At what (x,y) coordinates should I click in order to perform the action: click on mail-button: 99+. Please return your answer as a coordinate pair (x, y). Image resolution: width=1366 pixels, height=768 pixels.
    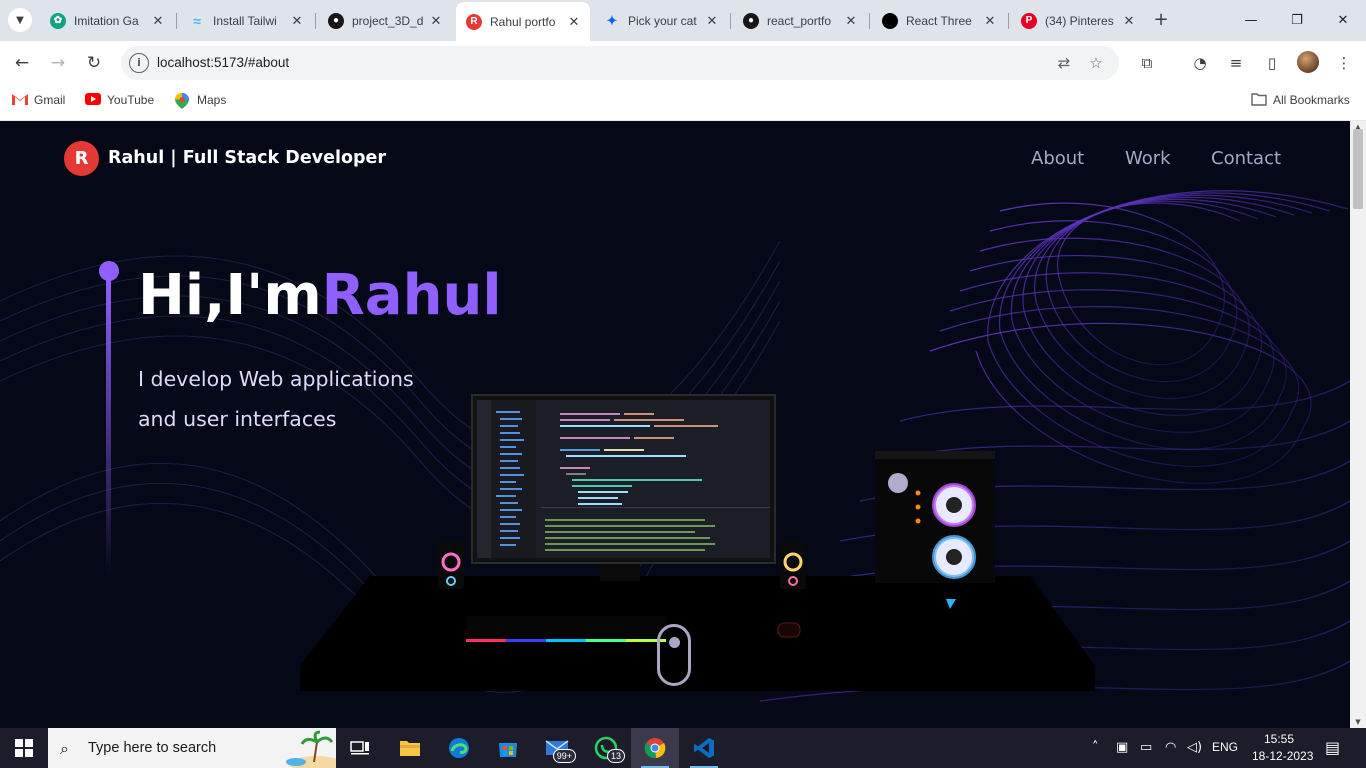
    Looking at the image, I should click on (557, 748).